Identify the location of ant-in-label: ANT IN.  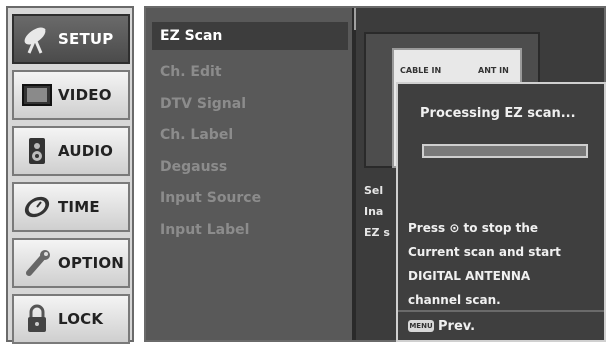
(493, 70).